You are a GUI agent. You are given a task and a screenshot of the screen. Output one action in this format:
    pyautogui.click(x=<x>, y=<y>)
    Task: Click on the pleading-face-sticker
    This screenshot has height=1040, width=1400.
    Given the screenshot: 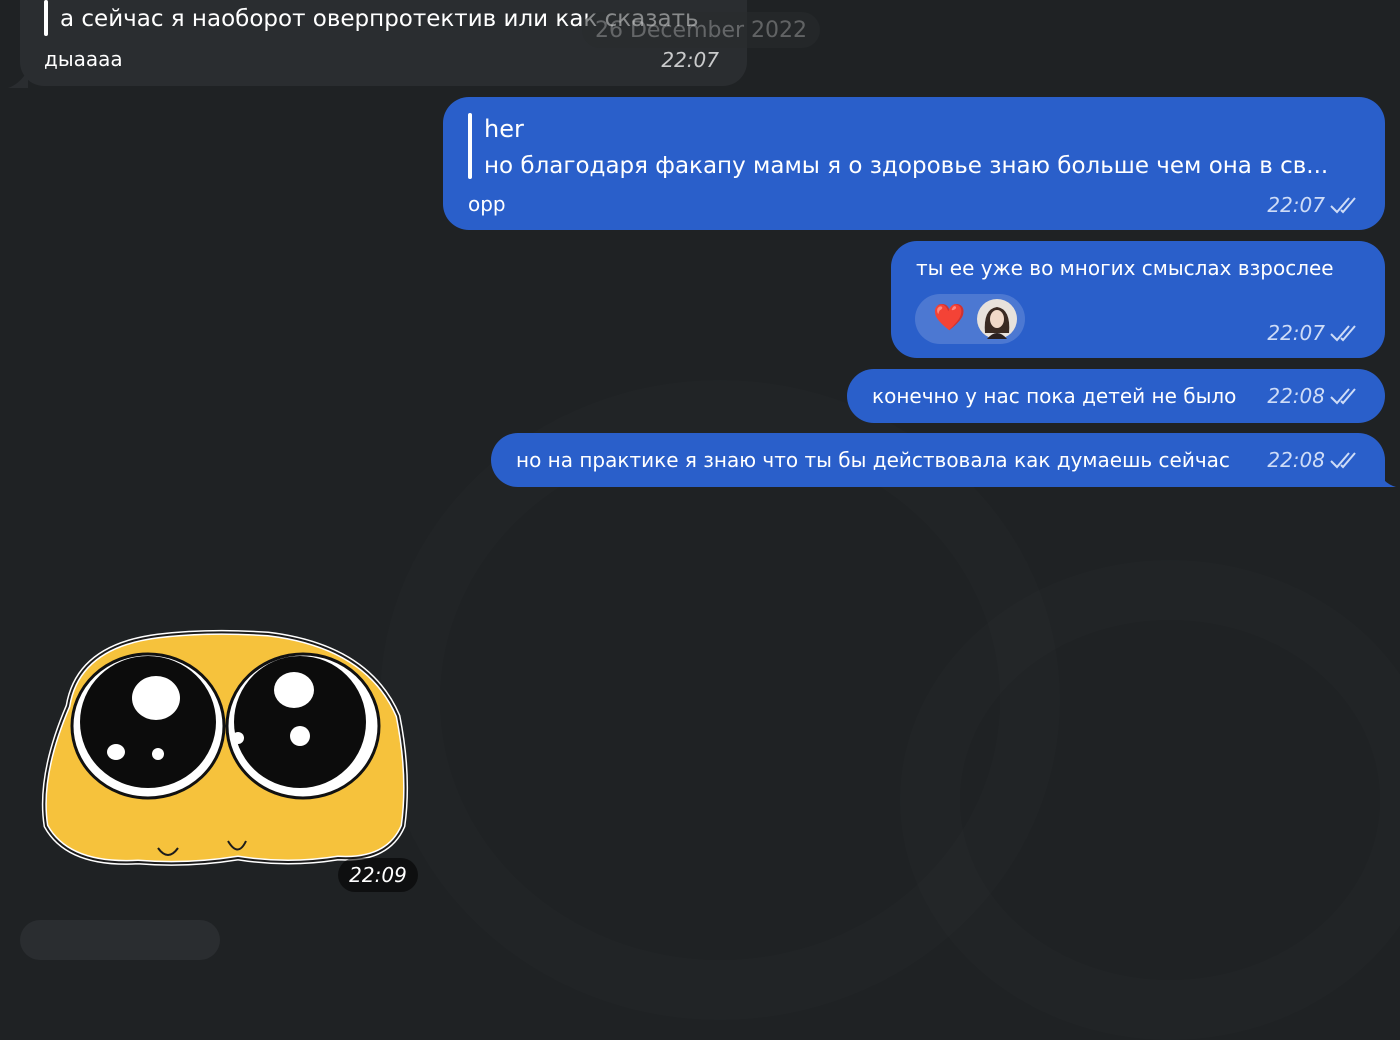 What is the action you would take?
    pyautogui.click(x=225, y=747)
    